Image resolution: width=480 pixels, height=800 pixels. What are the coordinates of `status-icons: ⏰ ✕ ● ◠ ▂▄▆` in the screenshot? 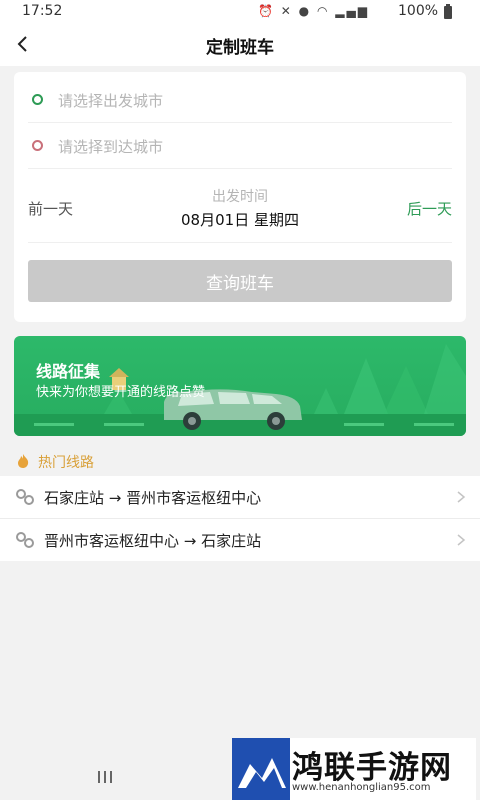 It's located at (313, 11).